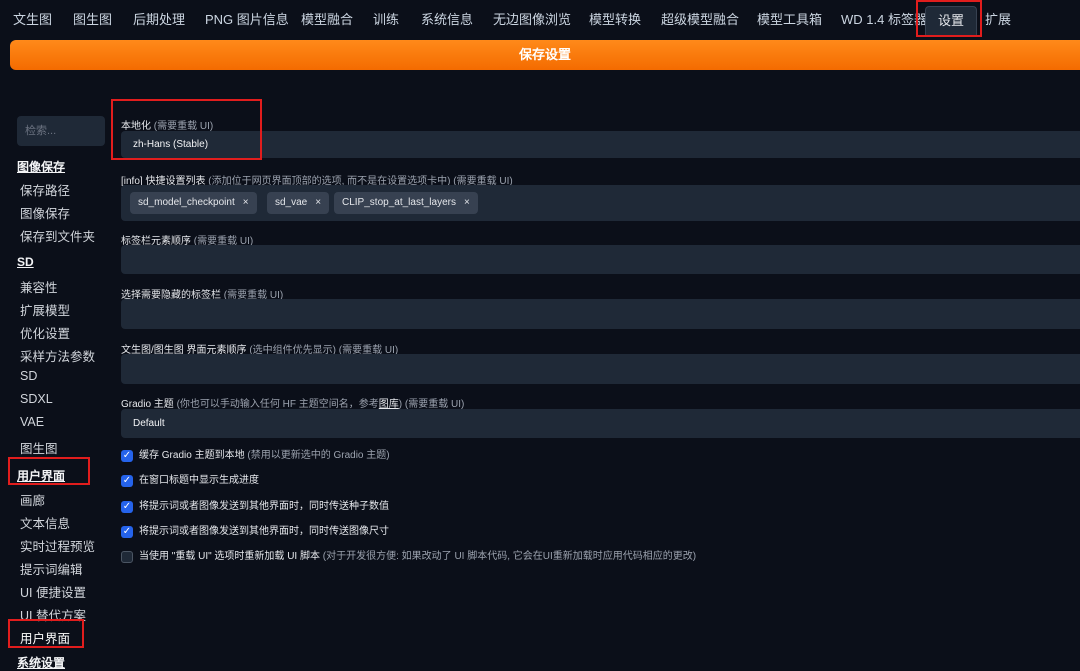 The height and width of the screenshot is (671, 1080). Describe the element at coordinates (171, 144) in the screenshot. I see `localization-value: zh-Hans (Stable)` at that location.